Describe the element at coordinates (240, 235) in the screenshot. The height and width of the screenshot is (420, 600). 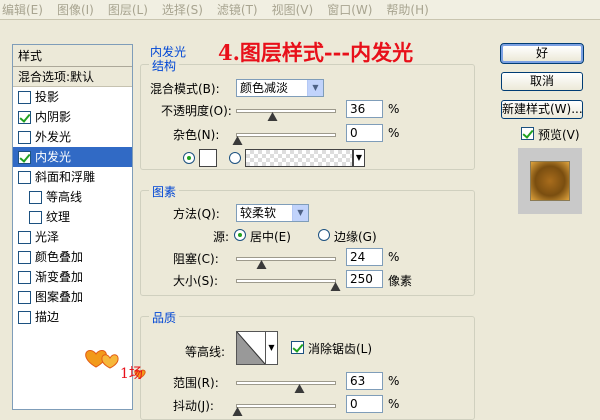
I see `source-center-radio` at that location.